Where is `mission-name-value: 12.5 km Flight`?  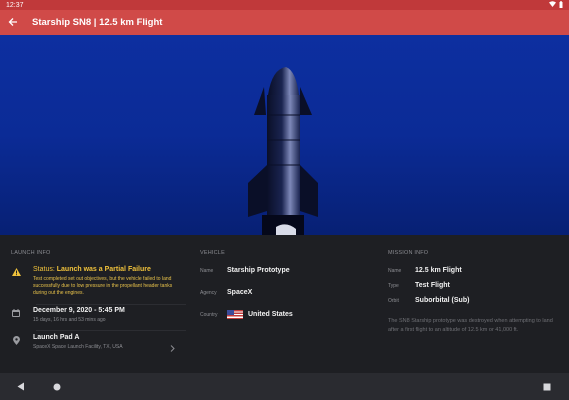 mission-name-value: 12.5 km Flight is located at coordinates (438, 270).